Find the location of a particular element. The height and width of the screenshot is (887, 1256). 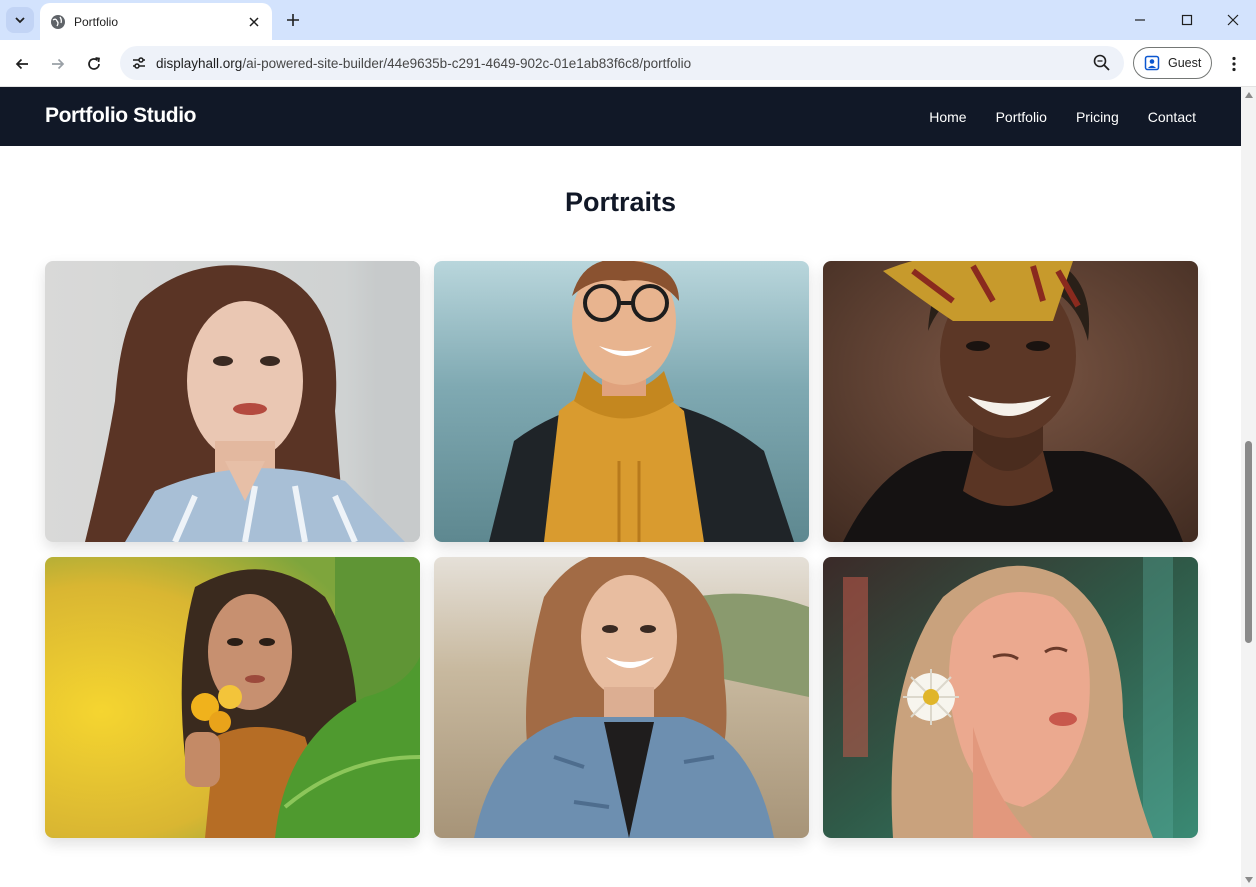

profile-label: Guest is located at coordinates (1185, 63).